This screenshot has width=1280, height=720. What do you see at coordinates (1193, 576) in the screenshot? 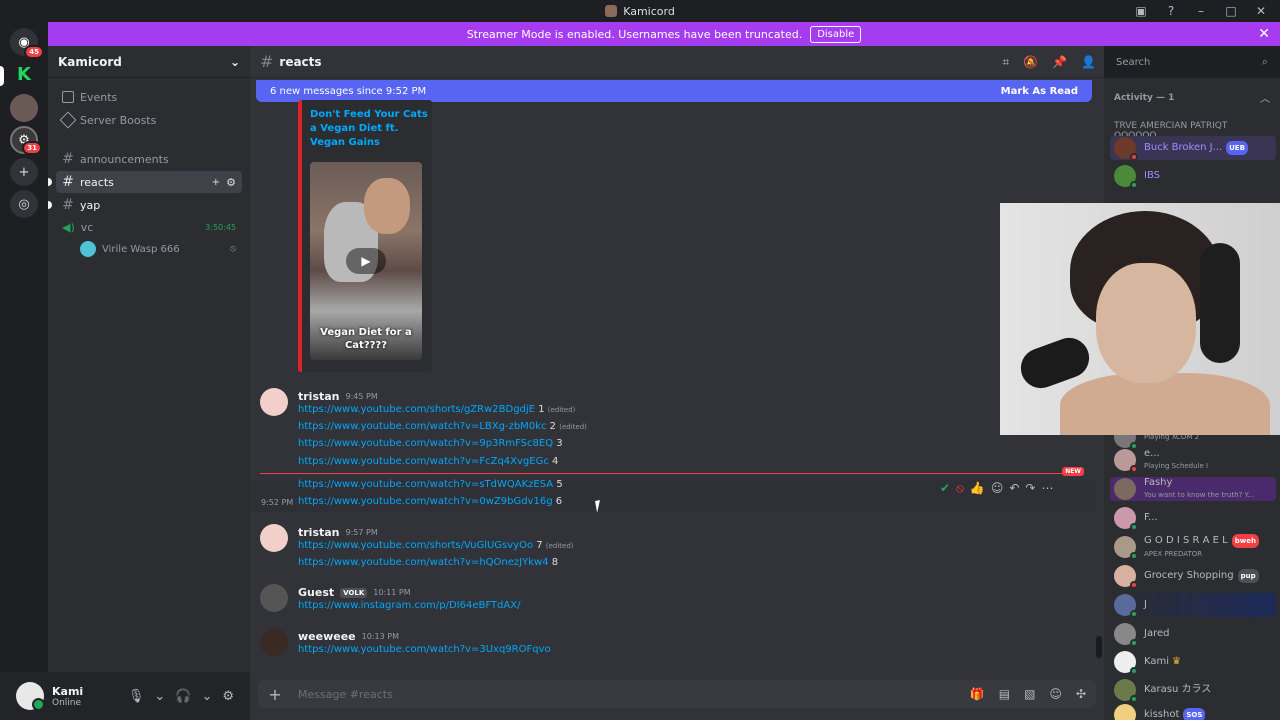
I see `member-item: Grocery Shopping pup` at bounding box center [1193, 576].